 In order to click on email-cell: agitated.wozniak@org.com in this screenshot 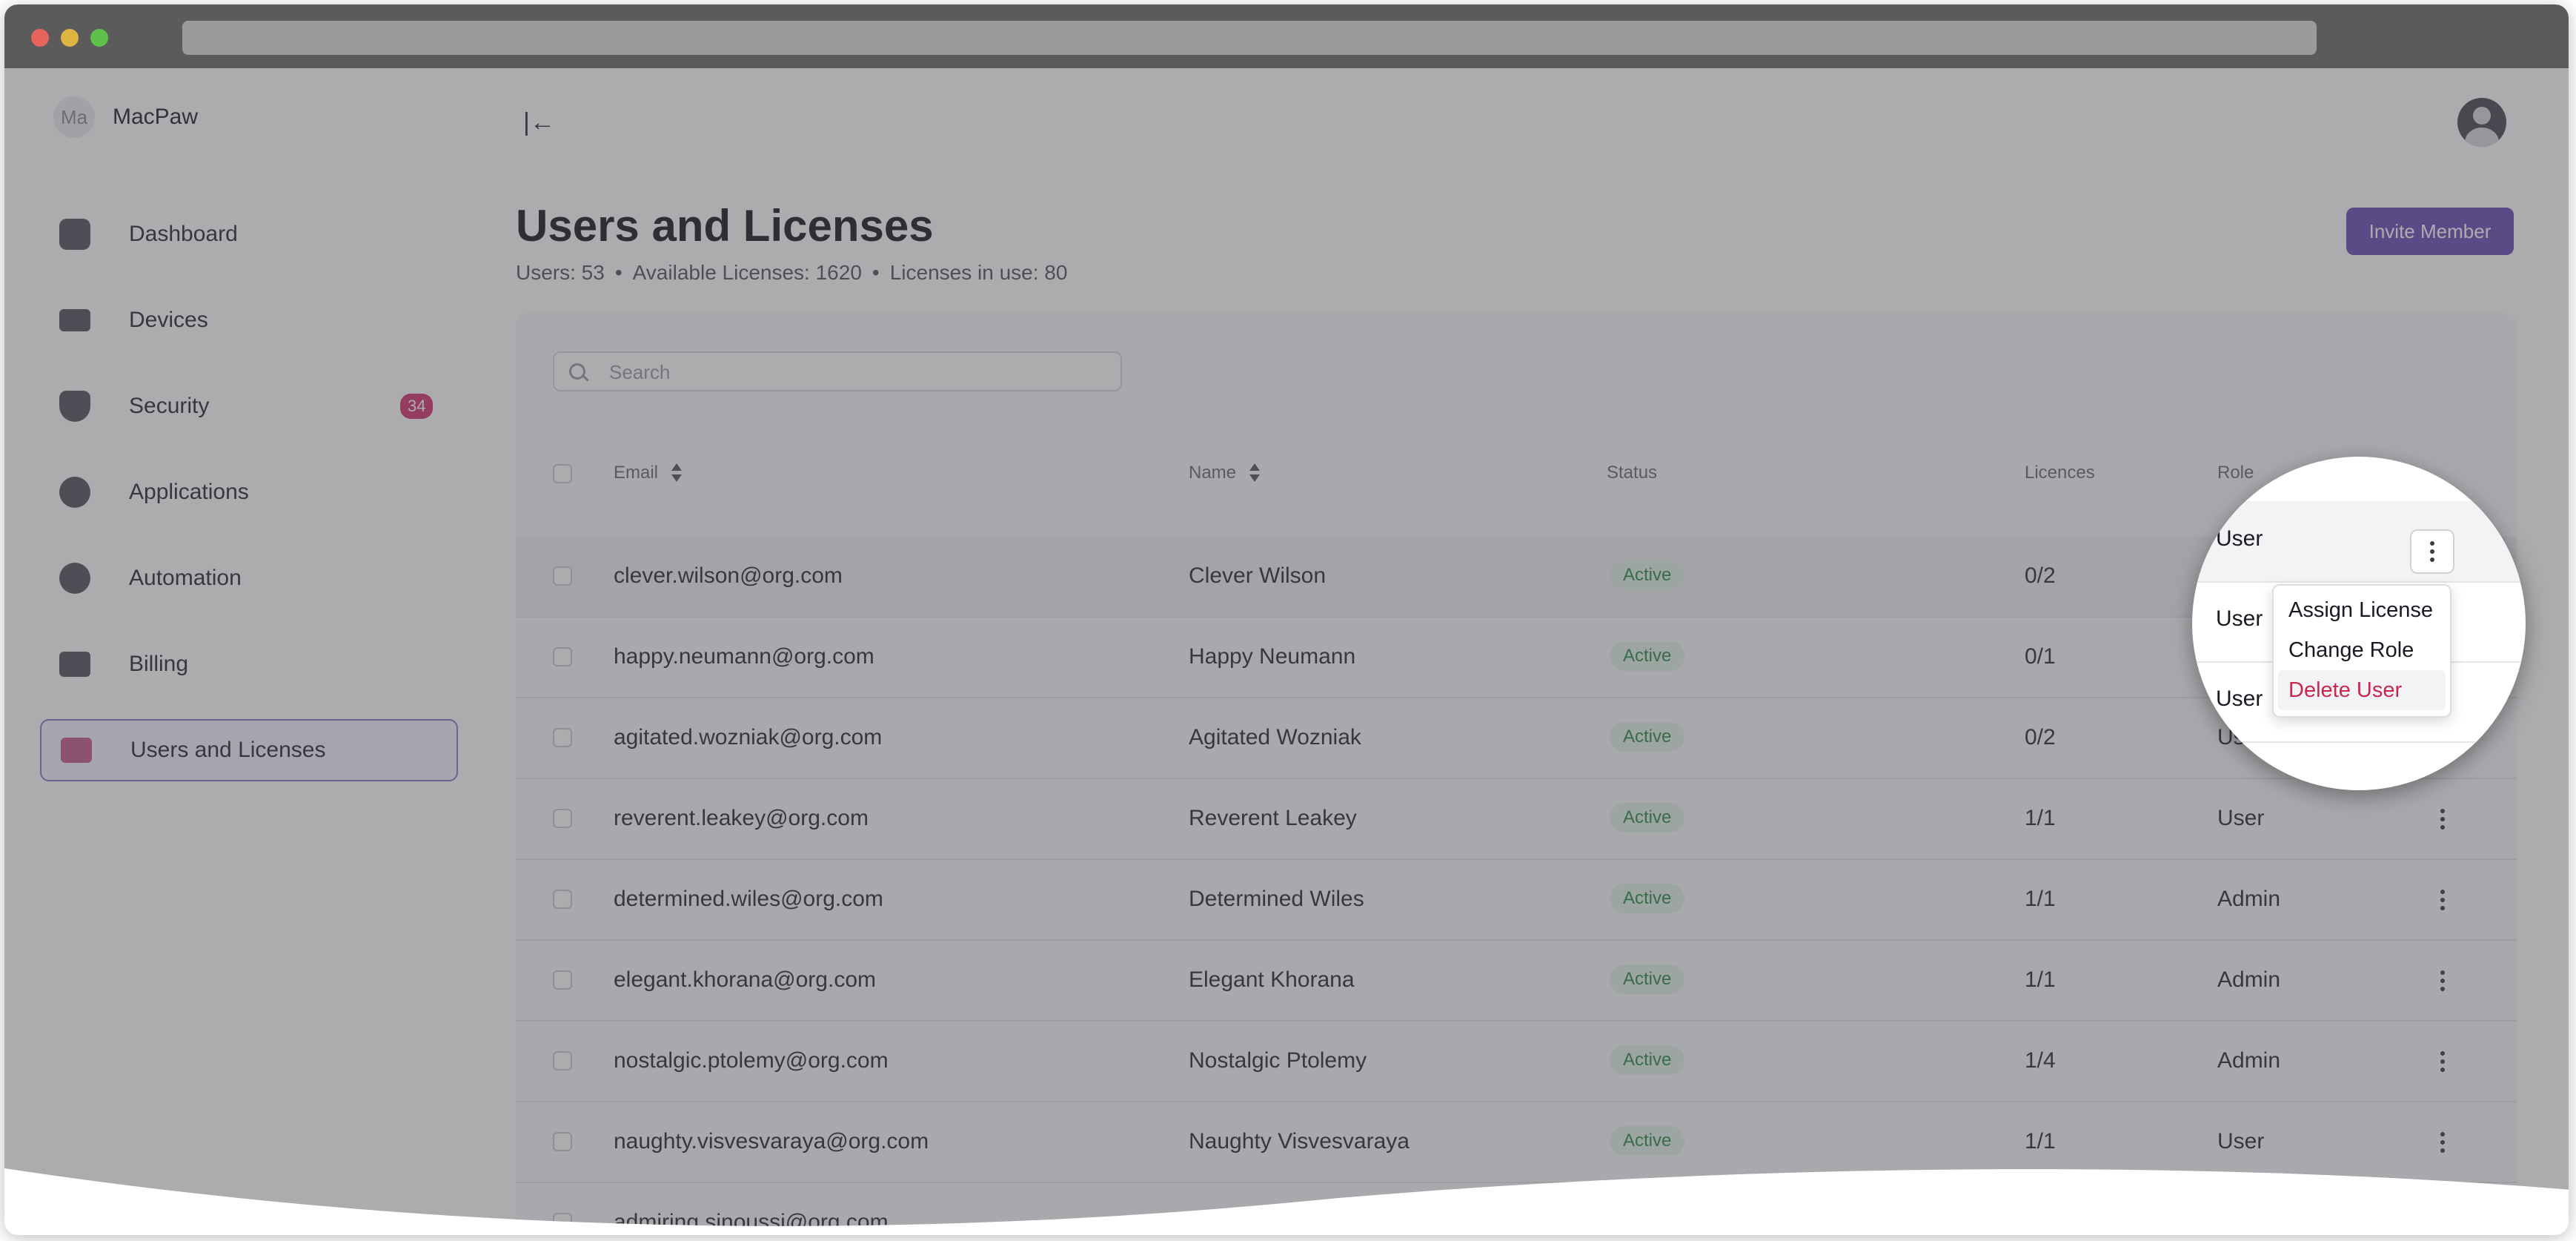, I will do `click(748, 737)`.